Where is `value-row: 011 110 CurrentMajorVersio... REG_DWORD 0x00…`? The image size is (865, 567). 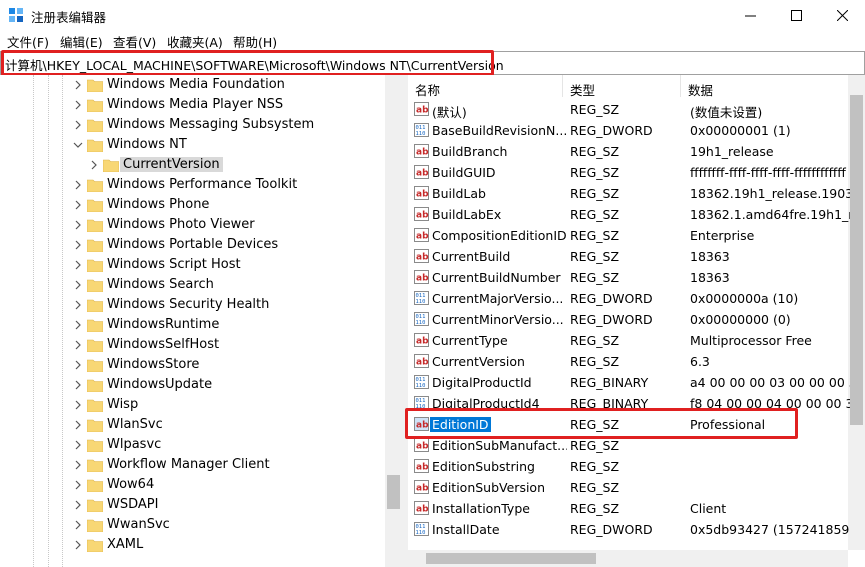 value-row: 011 110 CurrentMajorVersio... REG_DWORD 0x00… is located at coordinates (628, 298).